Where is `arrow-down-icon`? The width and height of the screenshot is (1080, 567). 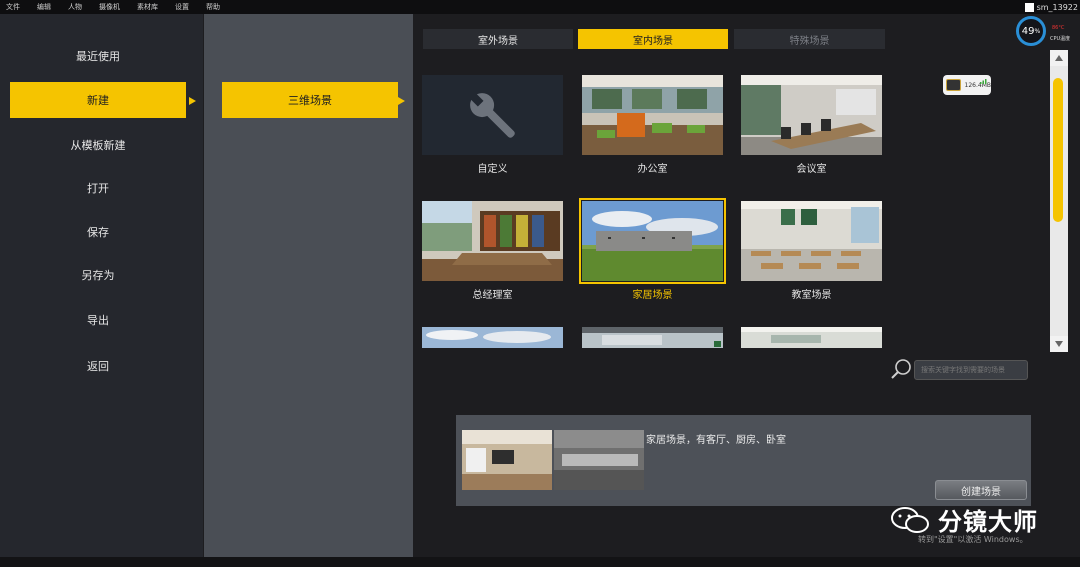 arrow-down-icon is located at coordinates (1059, 344).